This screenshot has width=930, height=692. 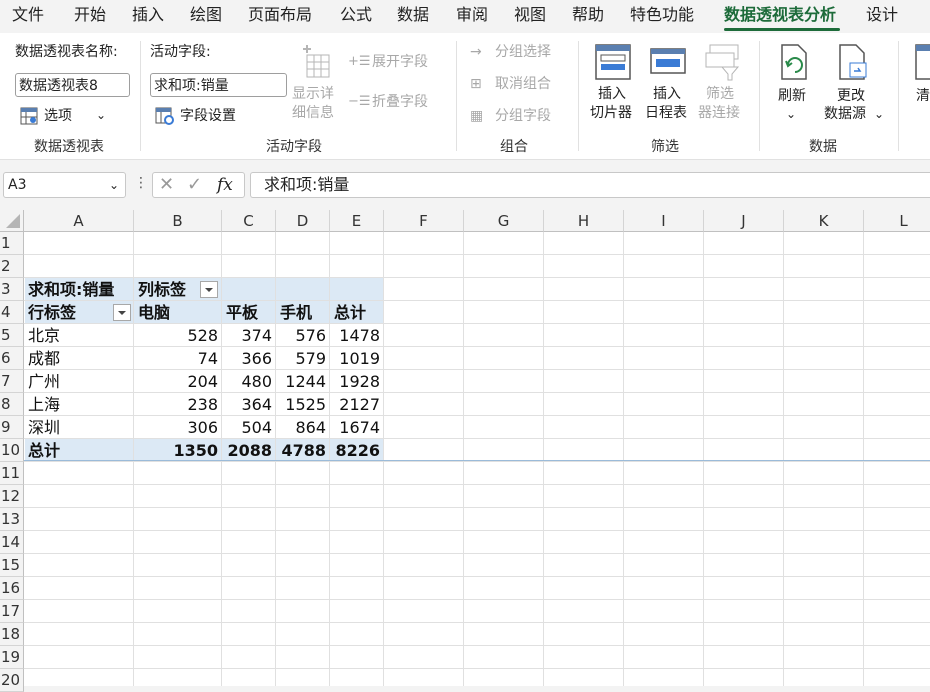 What do you see at coordinates (68, 117) in the screenshot?
I see `options-button: 选项 ⌄` at bounding box center [68, 117].